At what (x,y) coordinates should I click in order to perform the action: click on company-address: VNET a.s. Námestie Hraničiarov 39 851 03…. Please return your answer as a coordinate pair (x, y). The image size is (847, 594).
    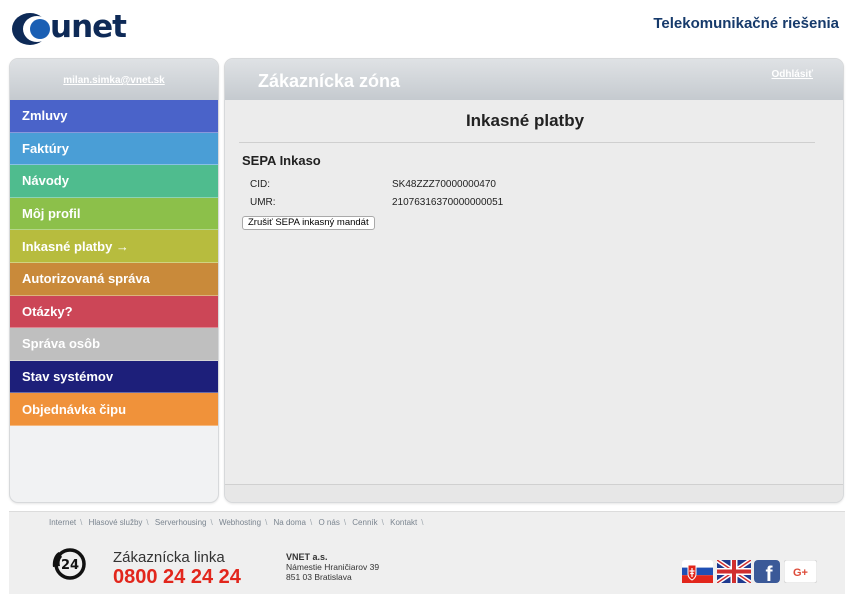
    Looking at the image, I should click on (332, 567).